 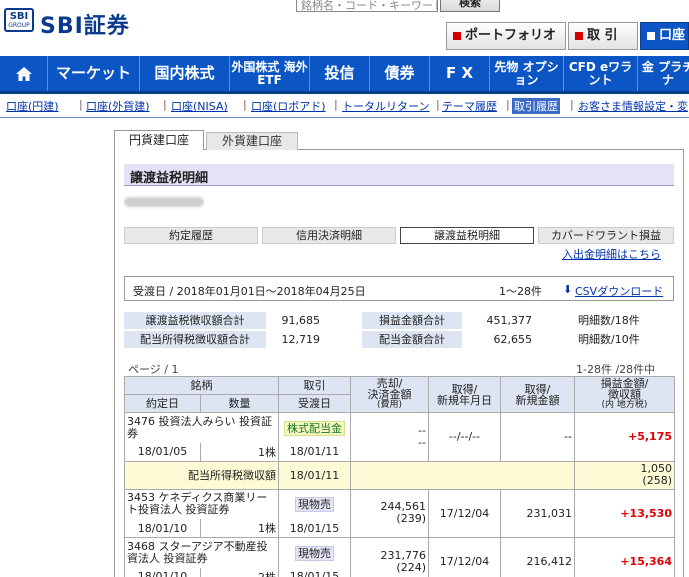 I want to click on summary-count: 明細数/18件, so click(x=609, y=320).